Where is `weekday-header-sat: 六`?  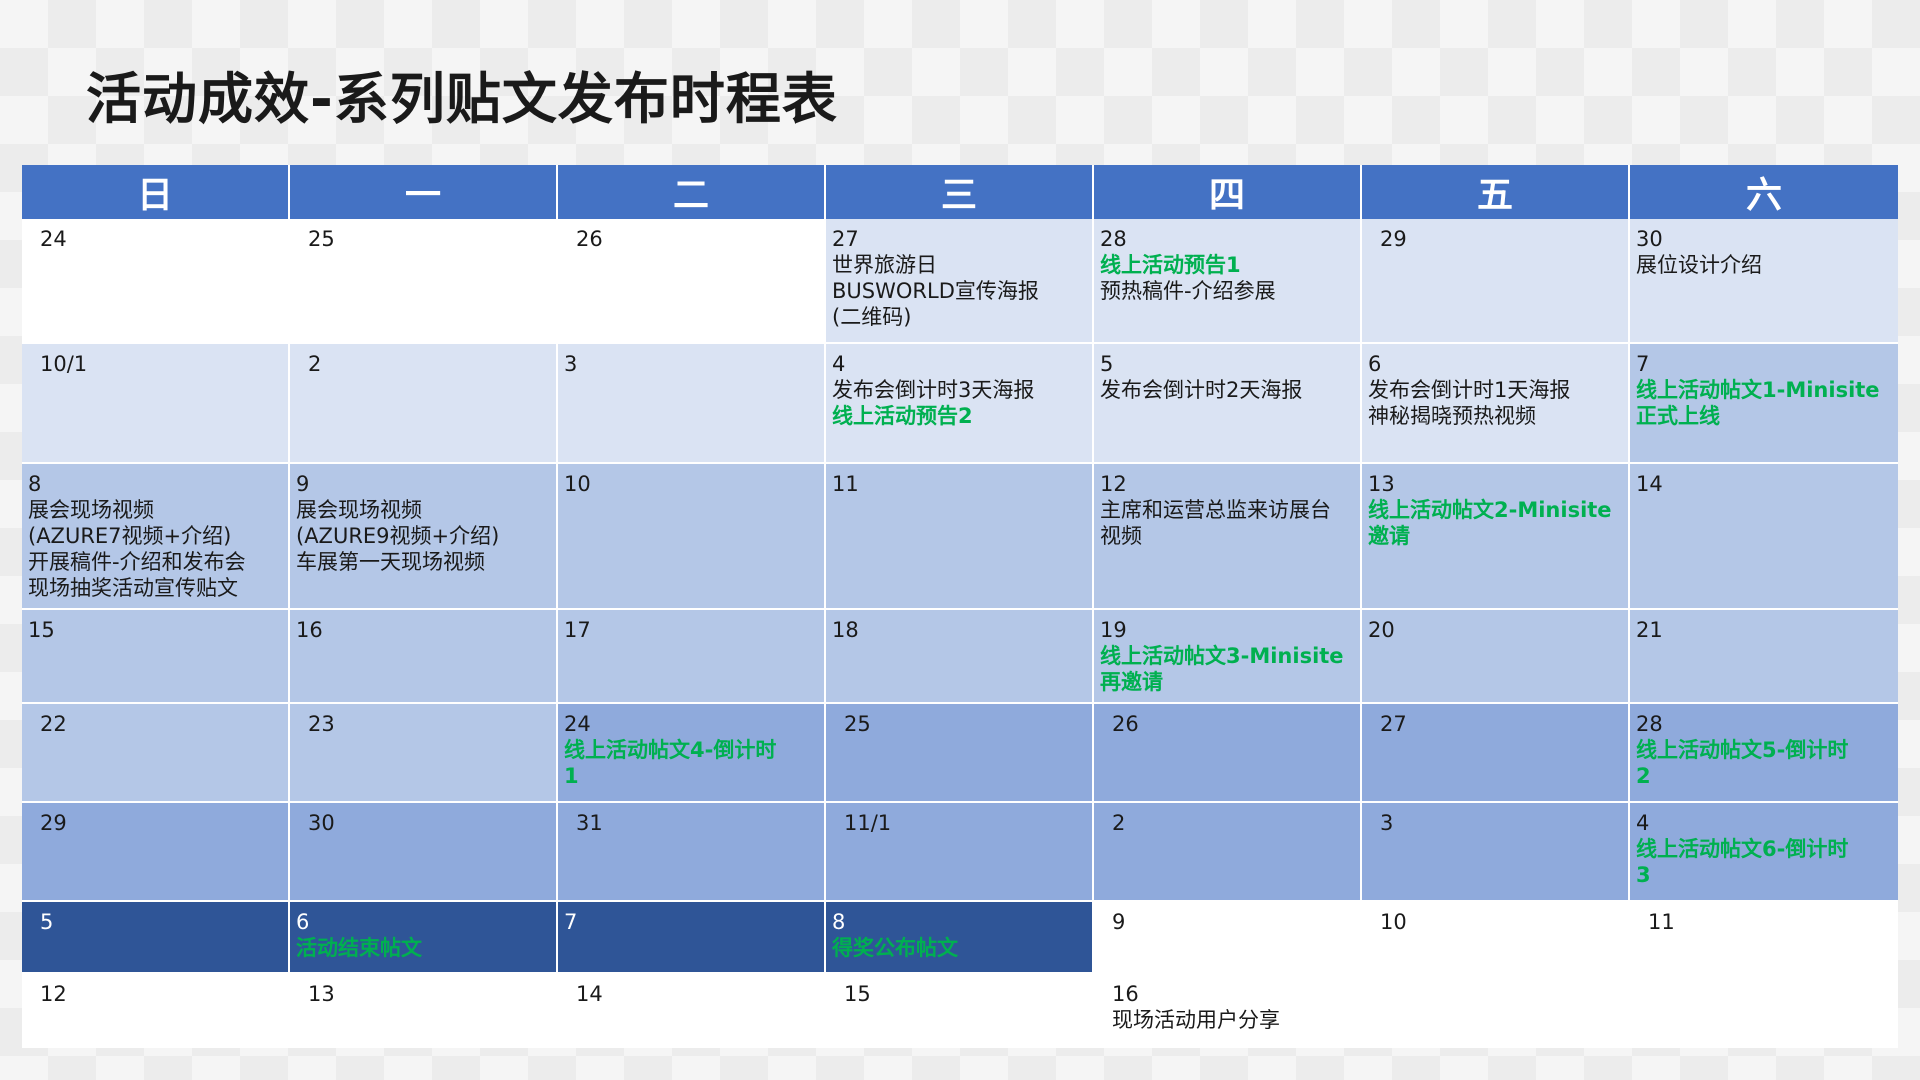 weekday-header-sat: 六 is located at coordinates (1764, 192).